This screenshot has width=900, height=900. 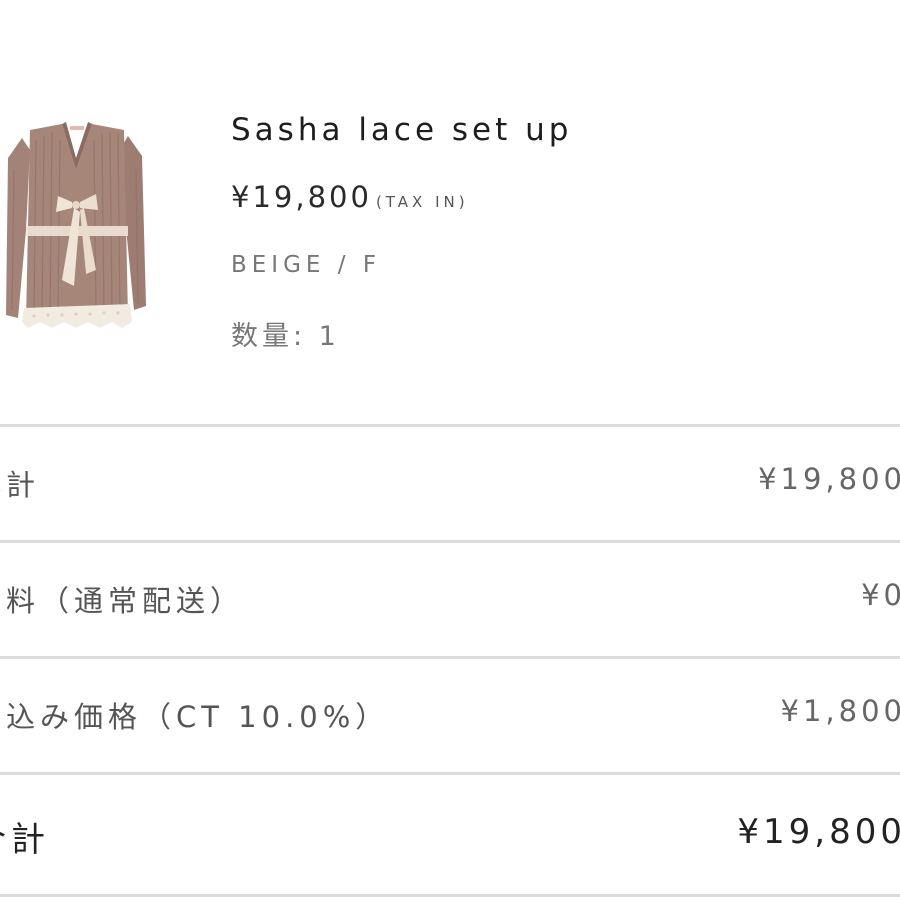 I want to click on product-price: ¥19,800, so click(x=301, y=197).